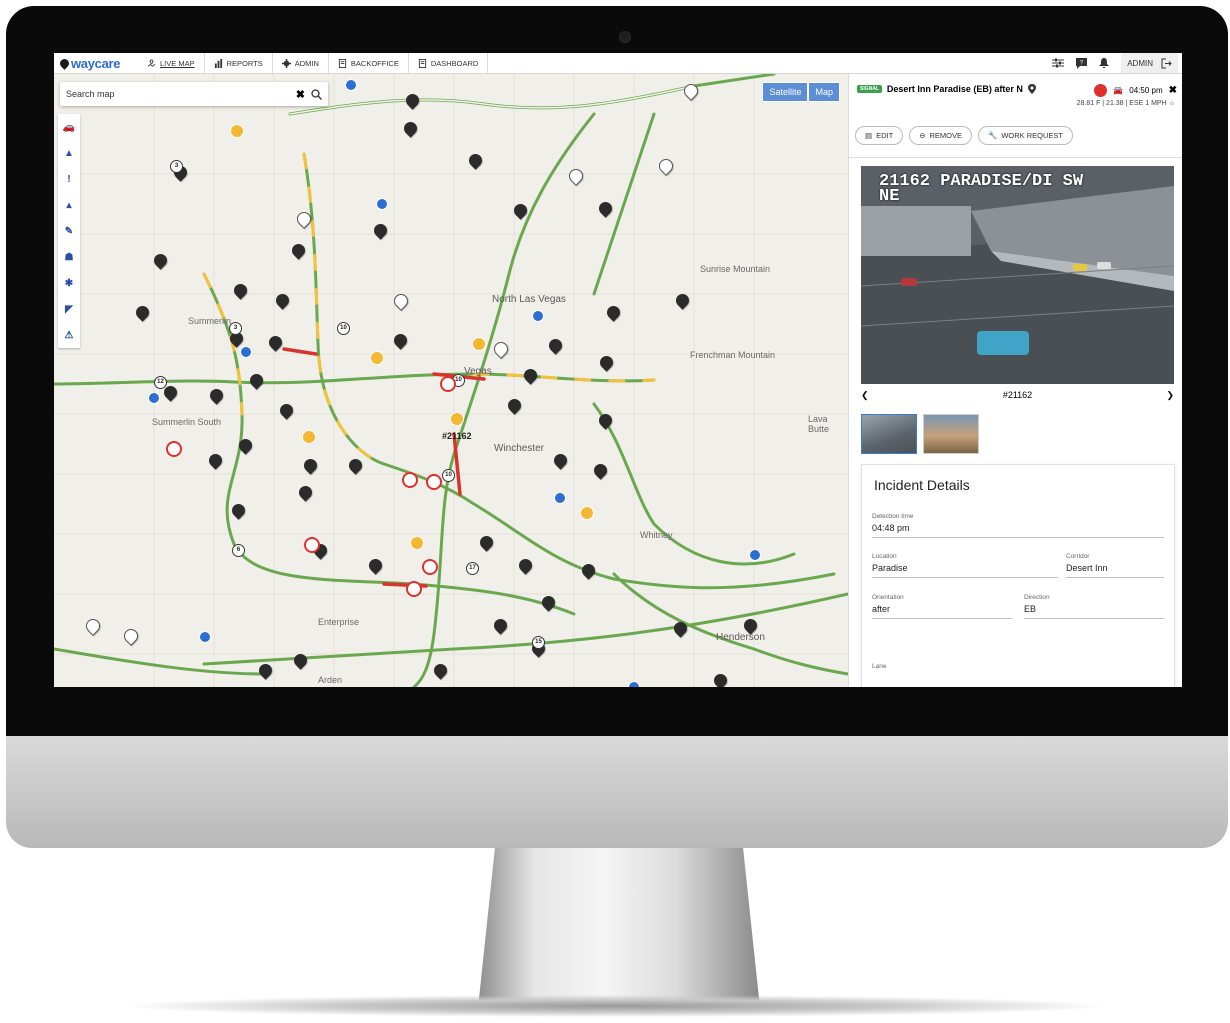  Describe the element at coordinates (954, 89) in the screenshot. I see `incident-title-text: Desert Inn Paradise (EB) after N` at that location.